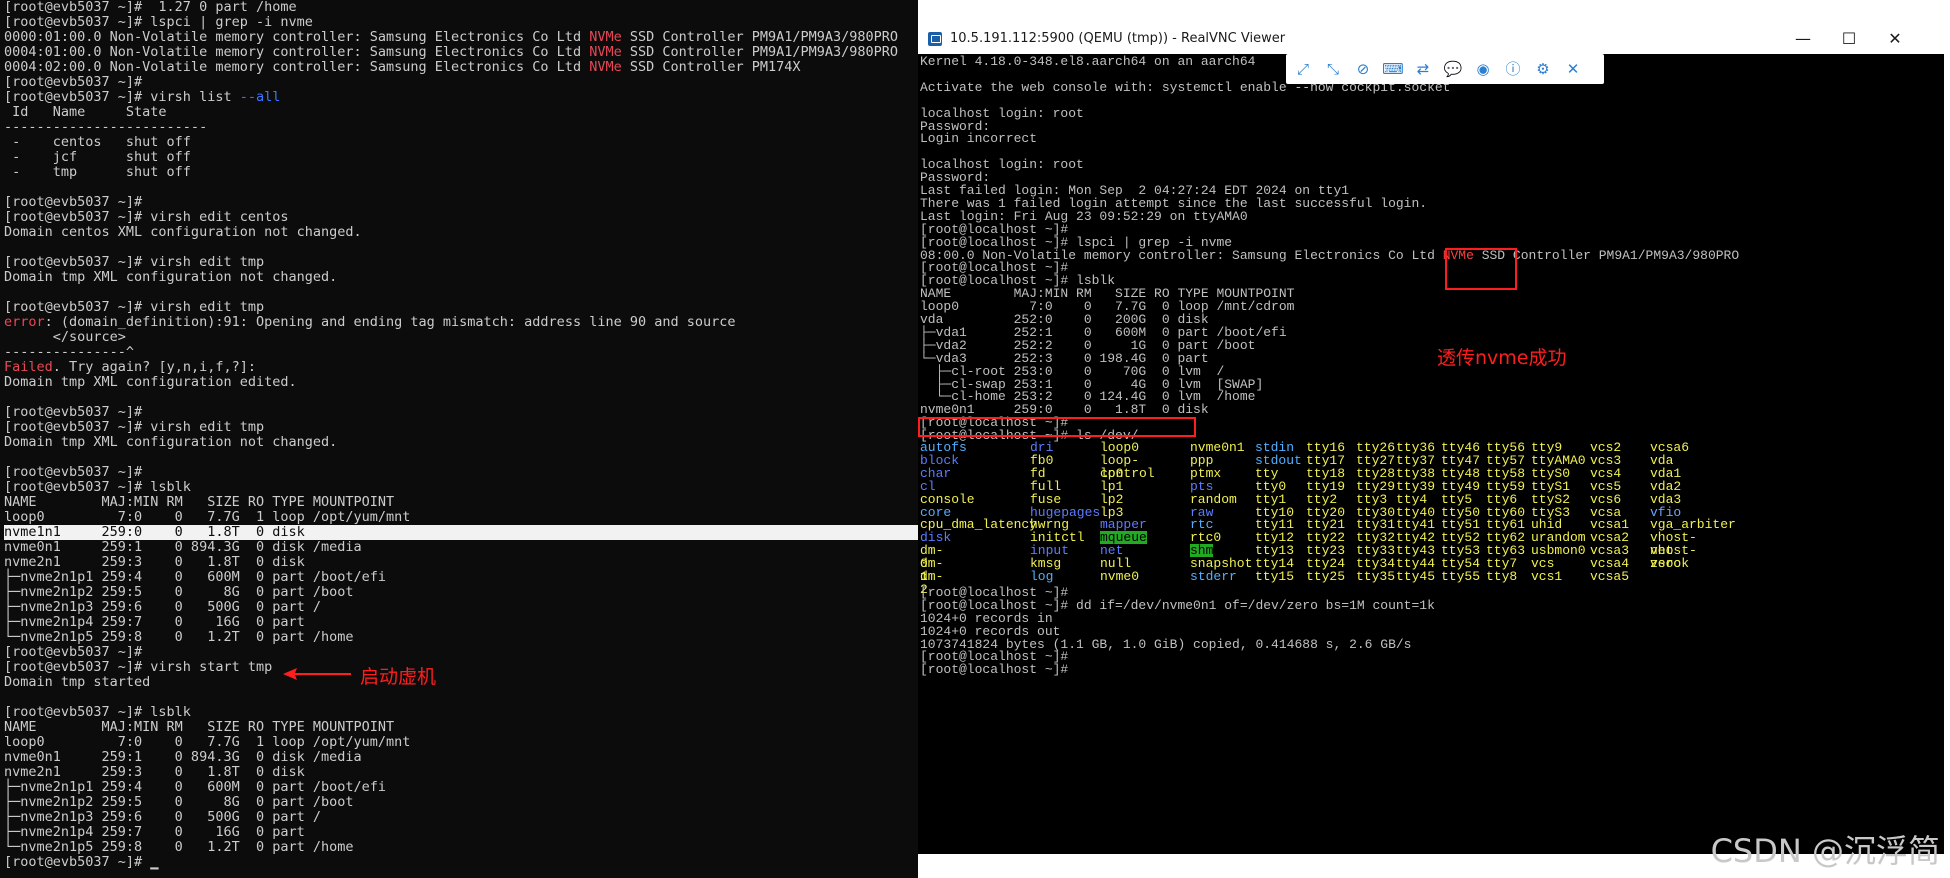 This screenshot has height=878, width=1950. What do you see at coordinates (1483, 69) in the screenshot?
I see `record-icon: ◉` at bounding box center [1483, 69].